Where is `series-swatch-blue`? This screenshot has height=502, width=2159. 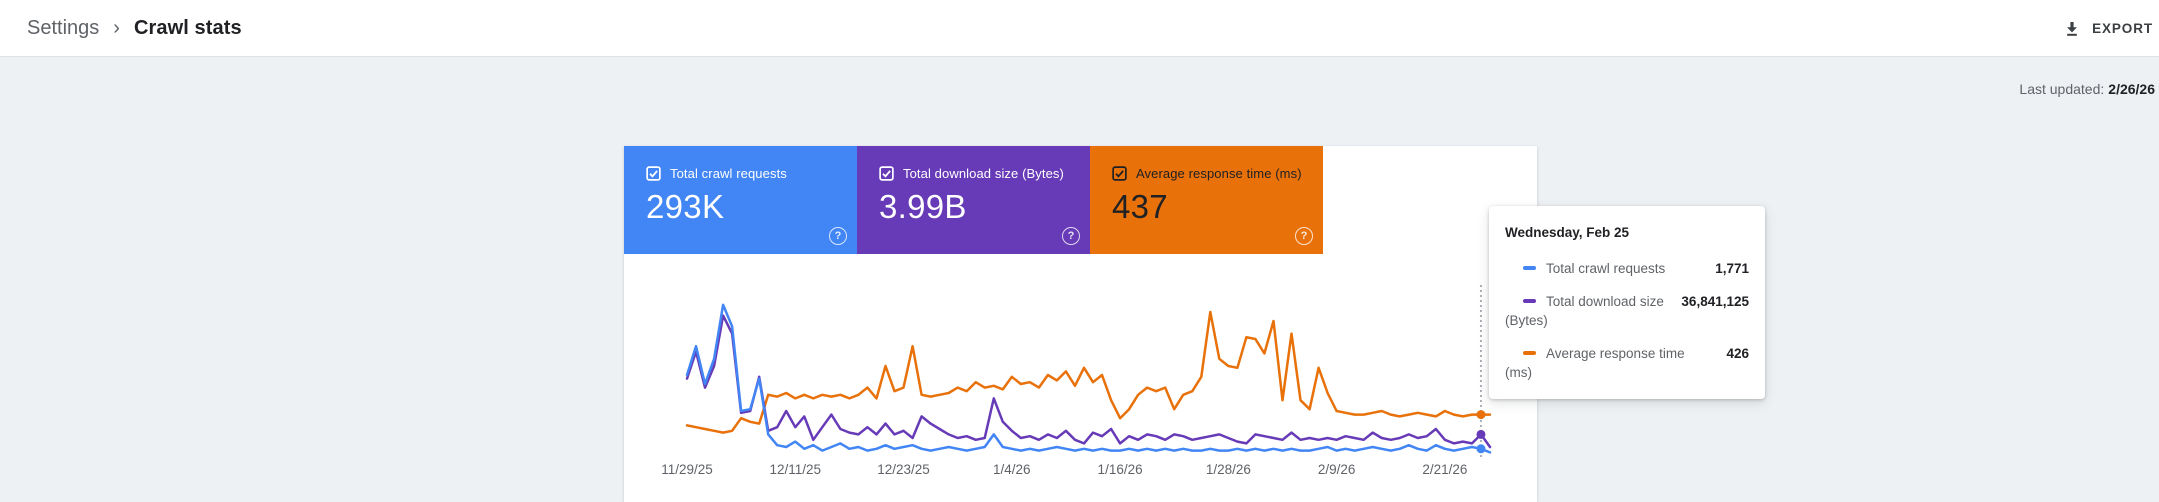
series-swatch-blue is located at coordinates (1529, 268).